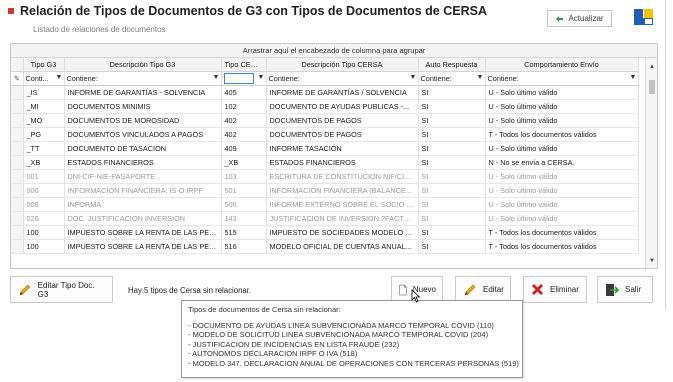  I want to click on cell-tipo-g3: 001, so click(44, 176).